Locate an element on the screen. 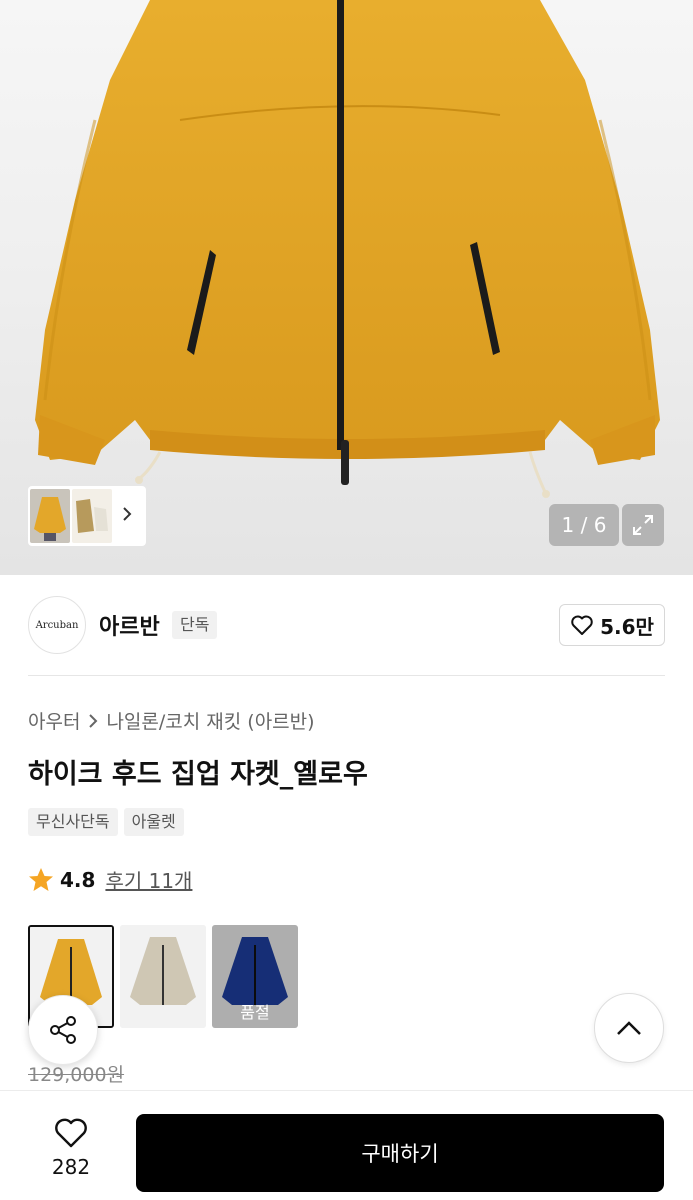 This screenshot has height=1200, width=693. share-icon is located at coordinates (63, 1030).